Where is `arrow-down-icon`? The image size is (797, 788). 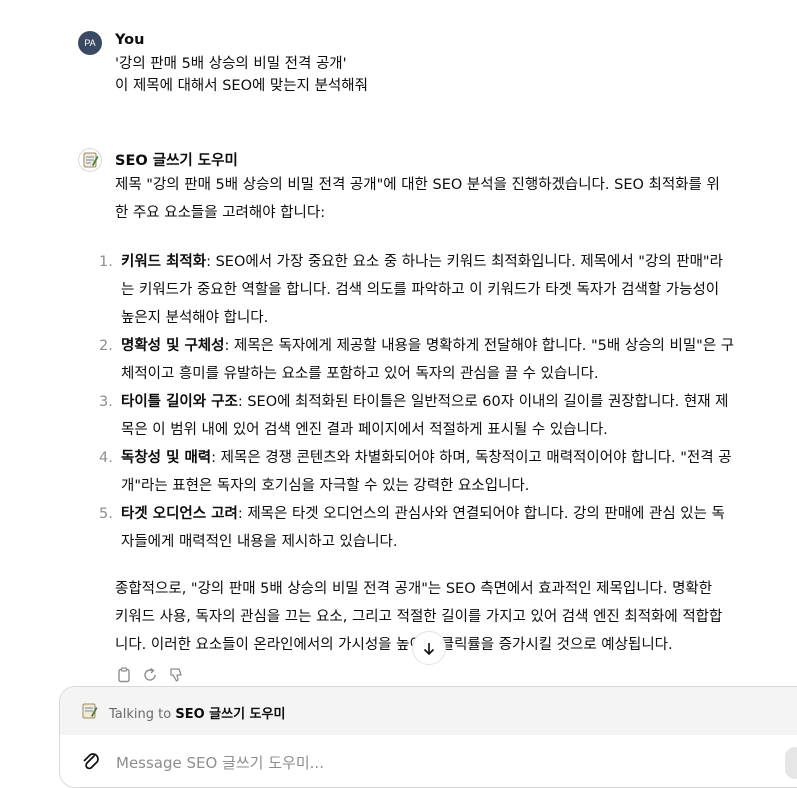
arrow-down-icon is located at coordinates (429, 648).